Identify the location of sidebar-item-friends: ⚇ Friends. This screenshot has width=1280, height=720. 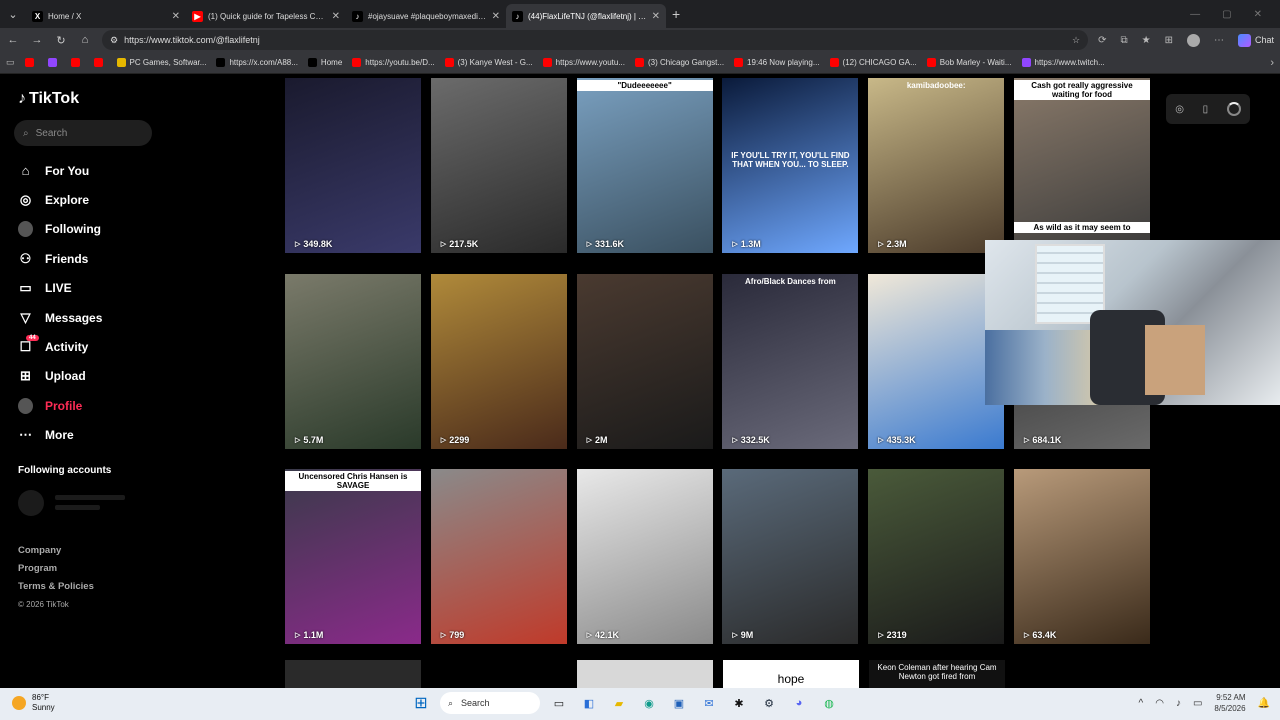
(93, 258).